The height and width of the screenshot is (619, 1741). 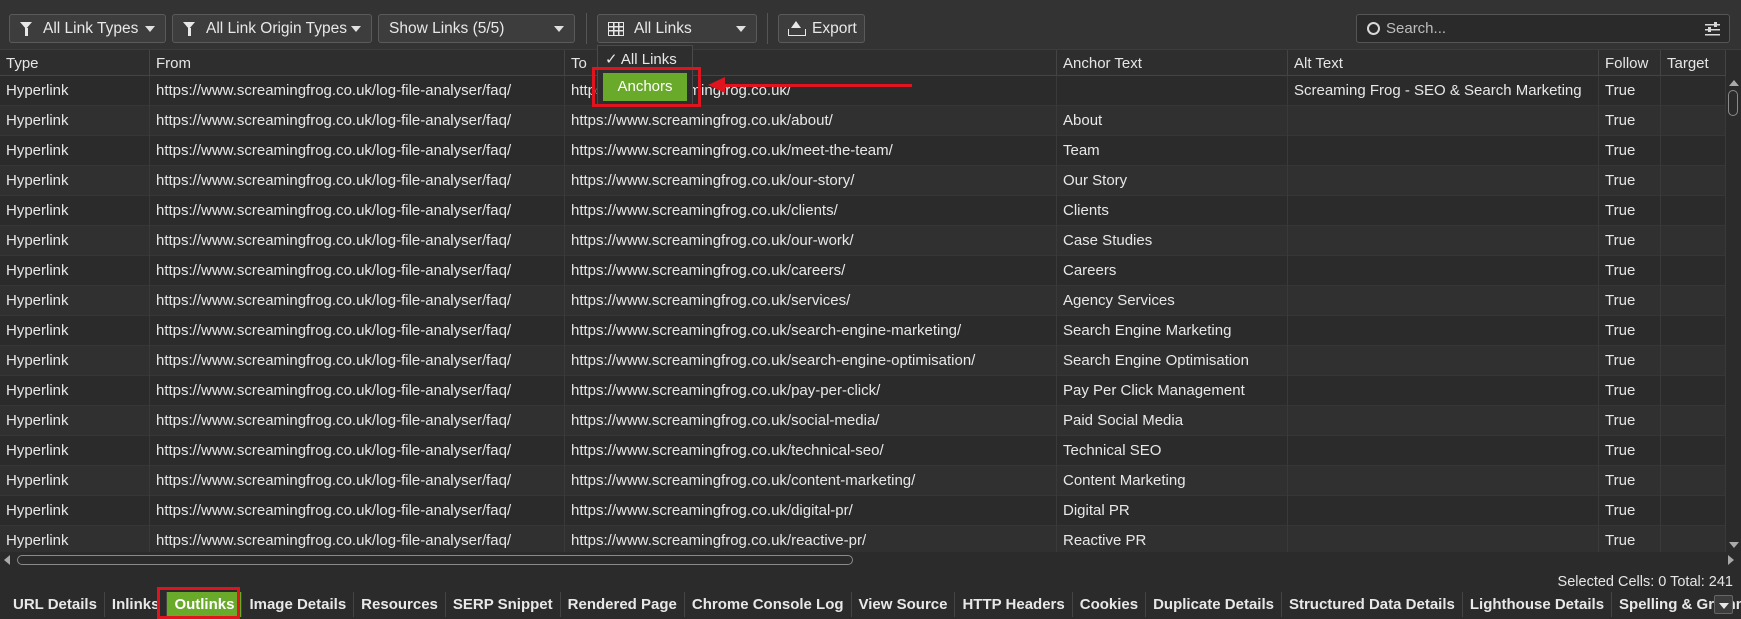 I want to click on tab-serp-snippet: SERP Snippet, so click(x=503, y=604).